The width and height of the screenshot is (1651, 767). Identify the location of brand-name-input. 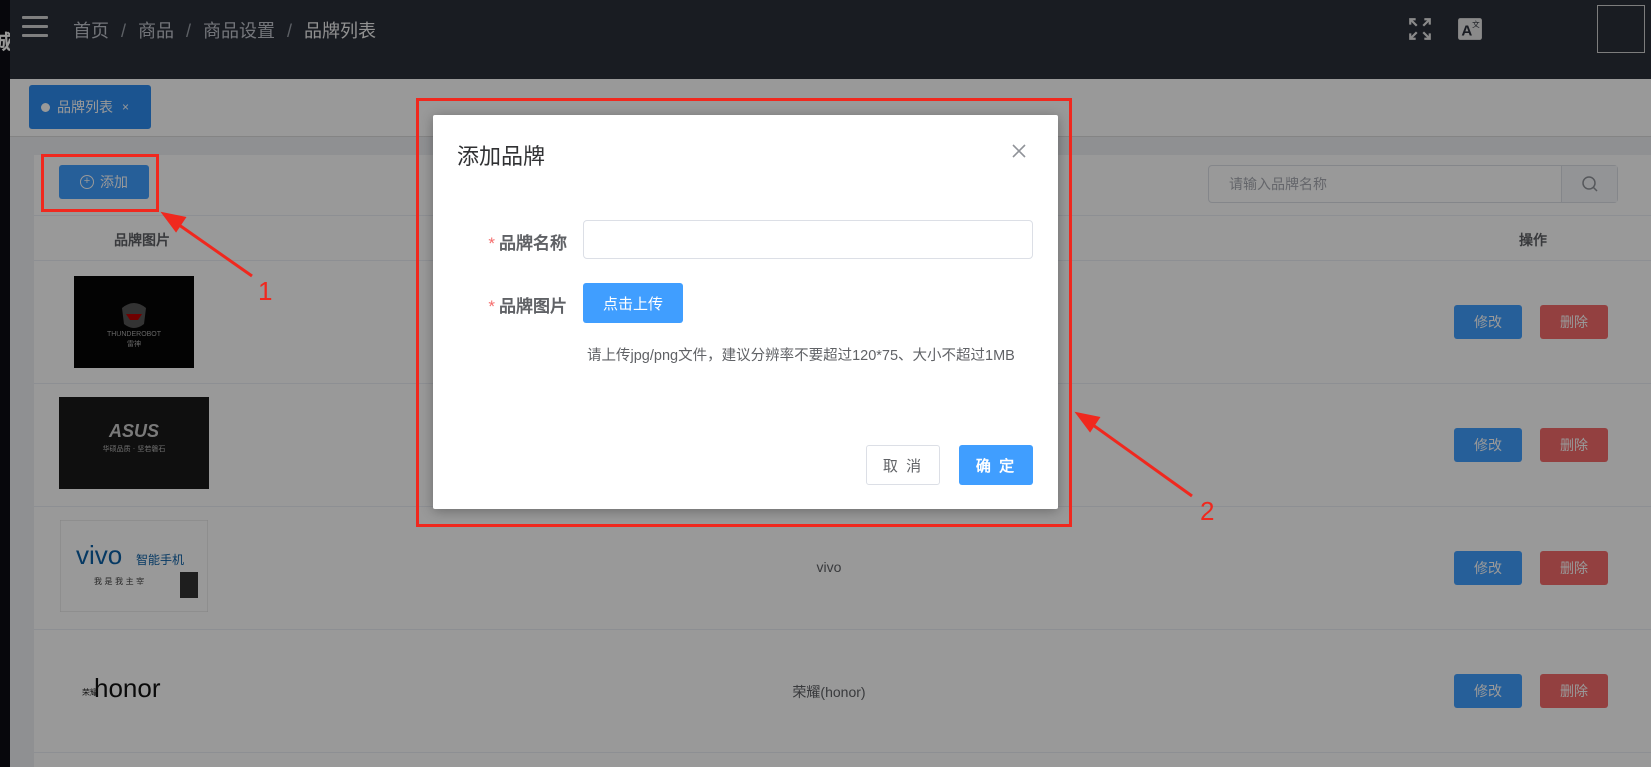
(808, 239).